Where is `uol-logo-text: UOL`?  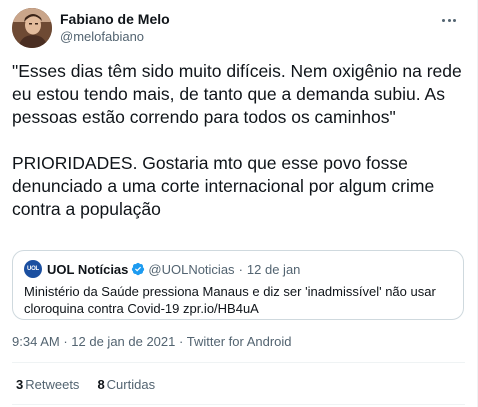
uol-logo-text: UOL is located at coordinates (33, 269).